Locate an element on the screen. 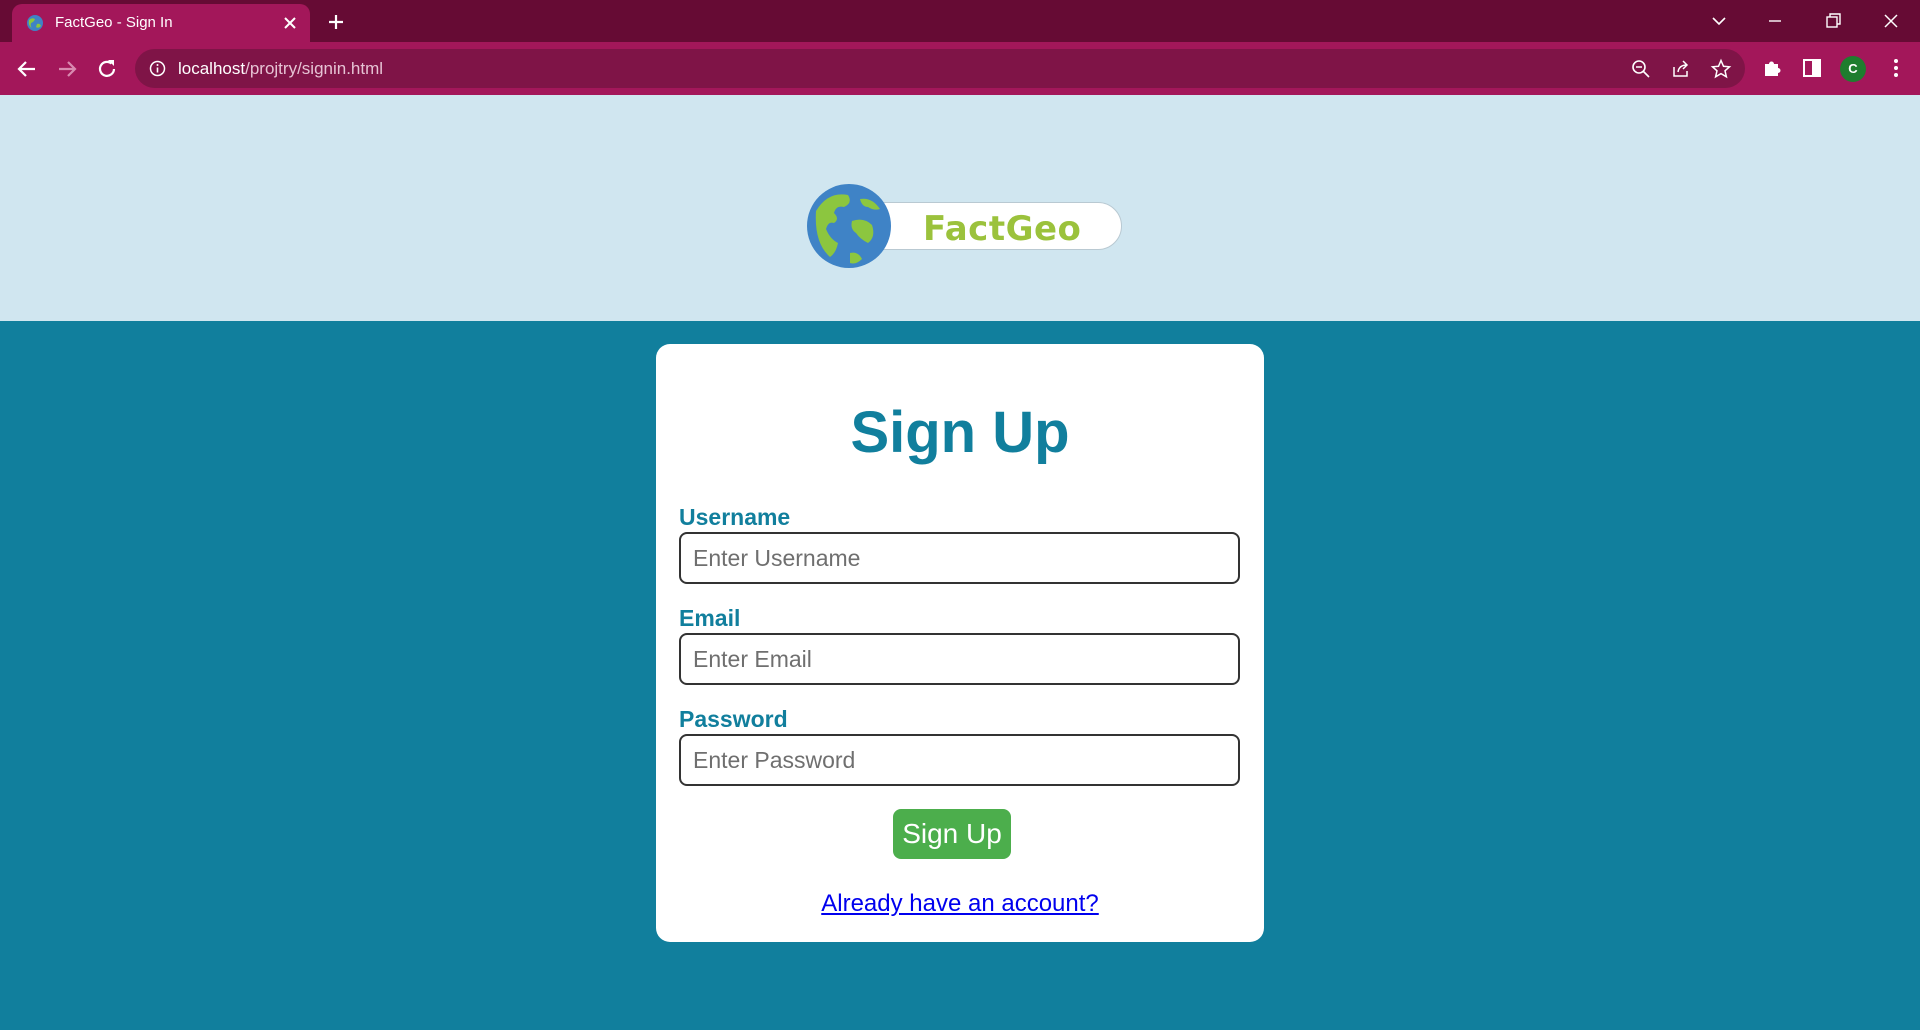 The image size is (1920, 1030). email-input is located at coordinates (959, 659).